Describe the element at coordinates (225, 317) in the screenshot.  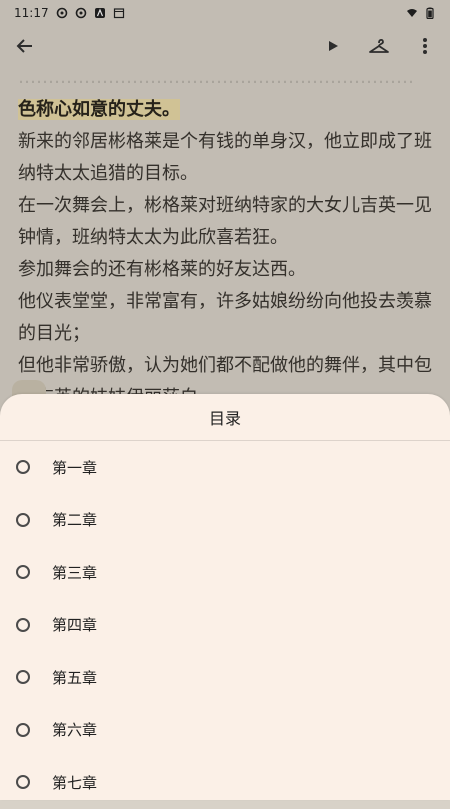
I see `paragraph: 他仪表堂堂，非常富有，许多姑娘纷纷向他投去羡慕的目光；` at that location.